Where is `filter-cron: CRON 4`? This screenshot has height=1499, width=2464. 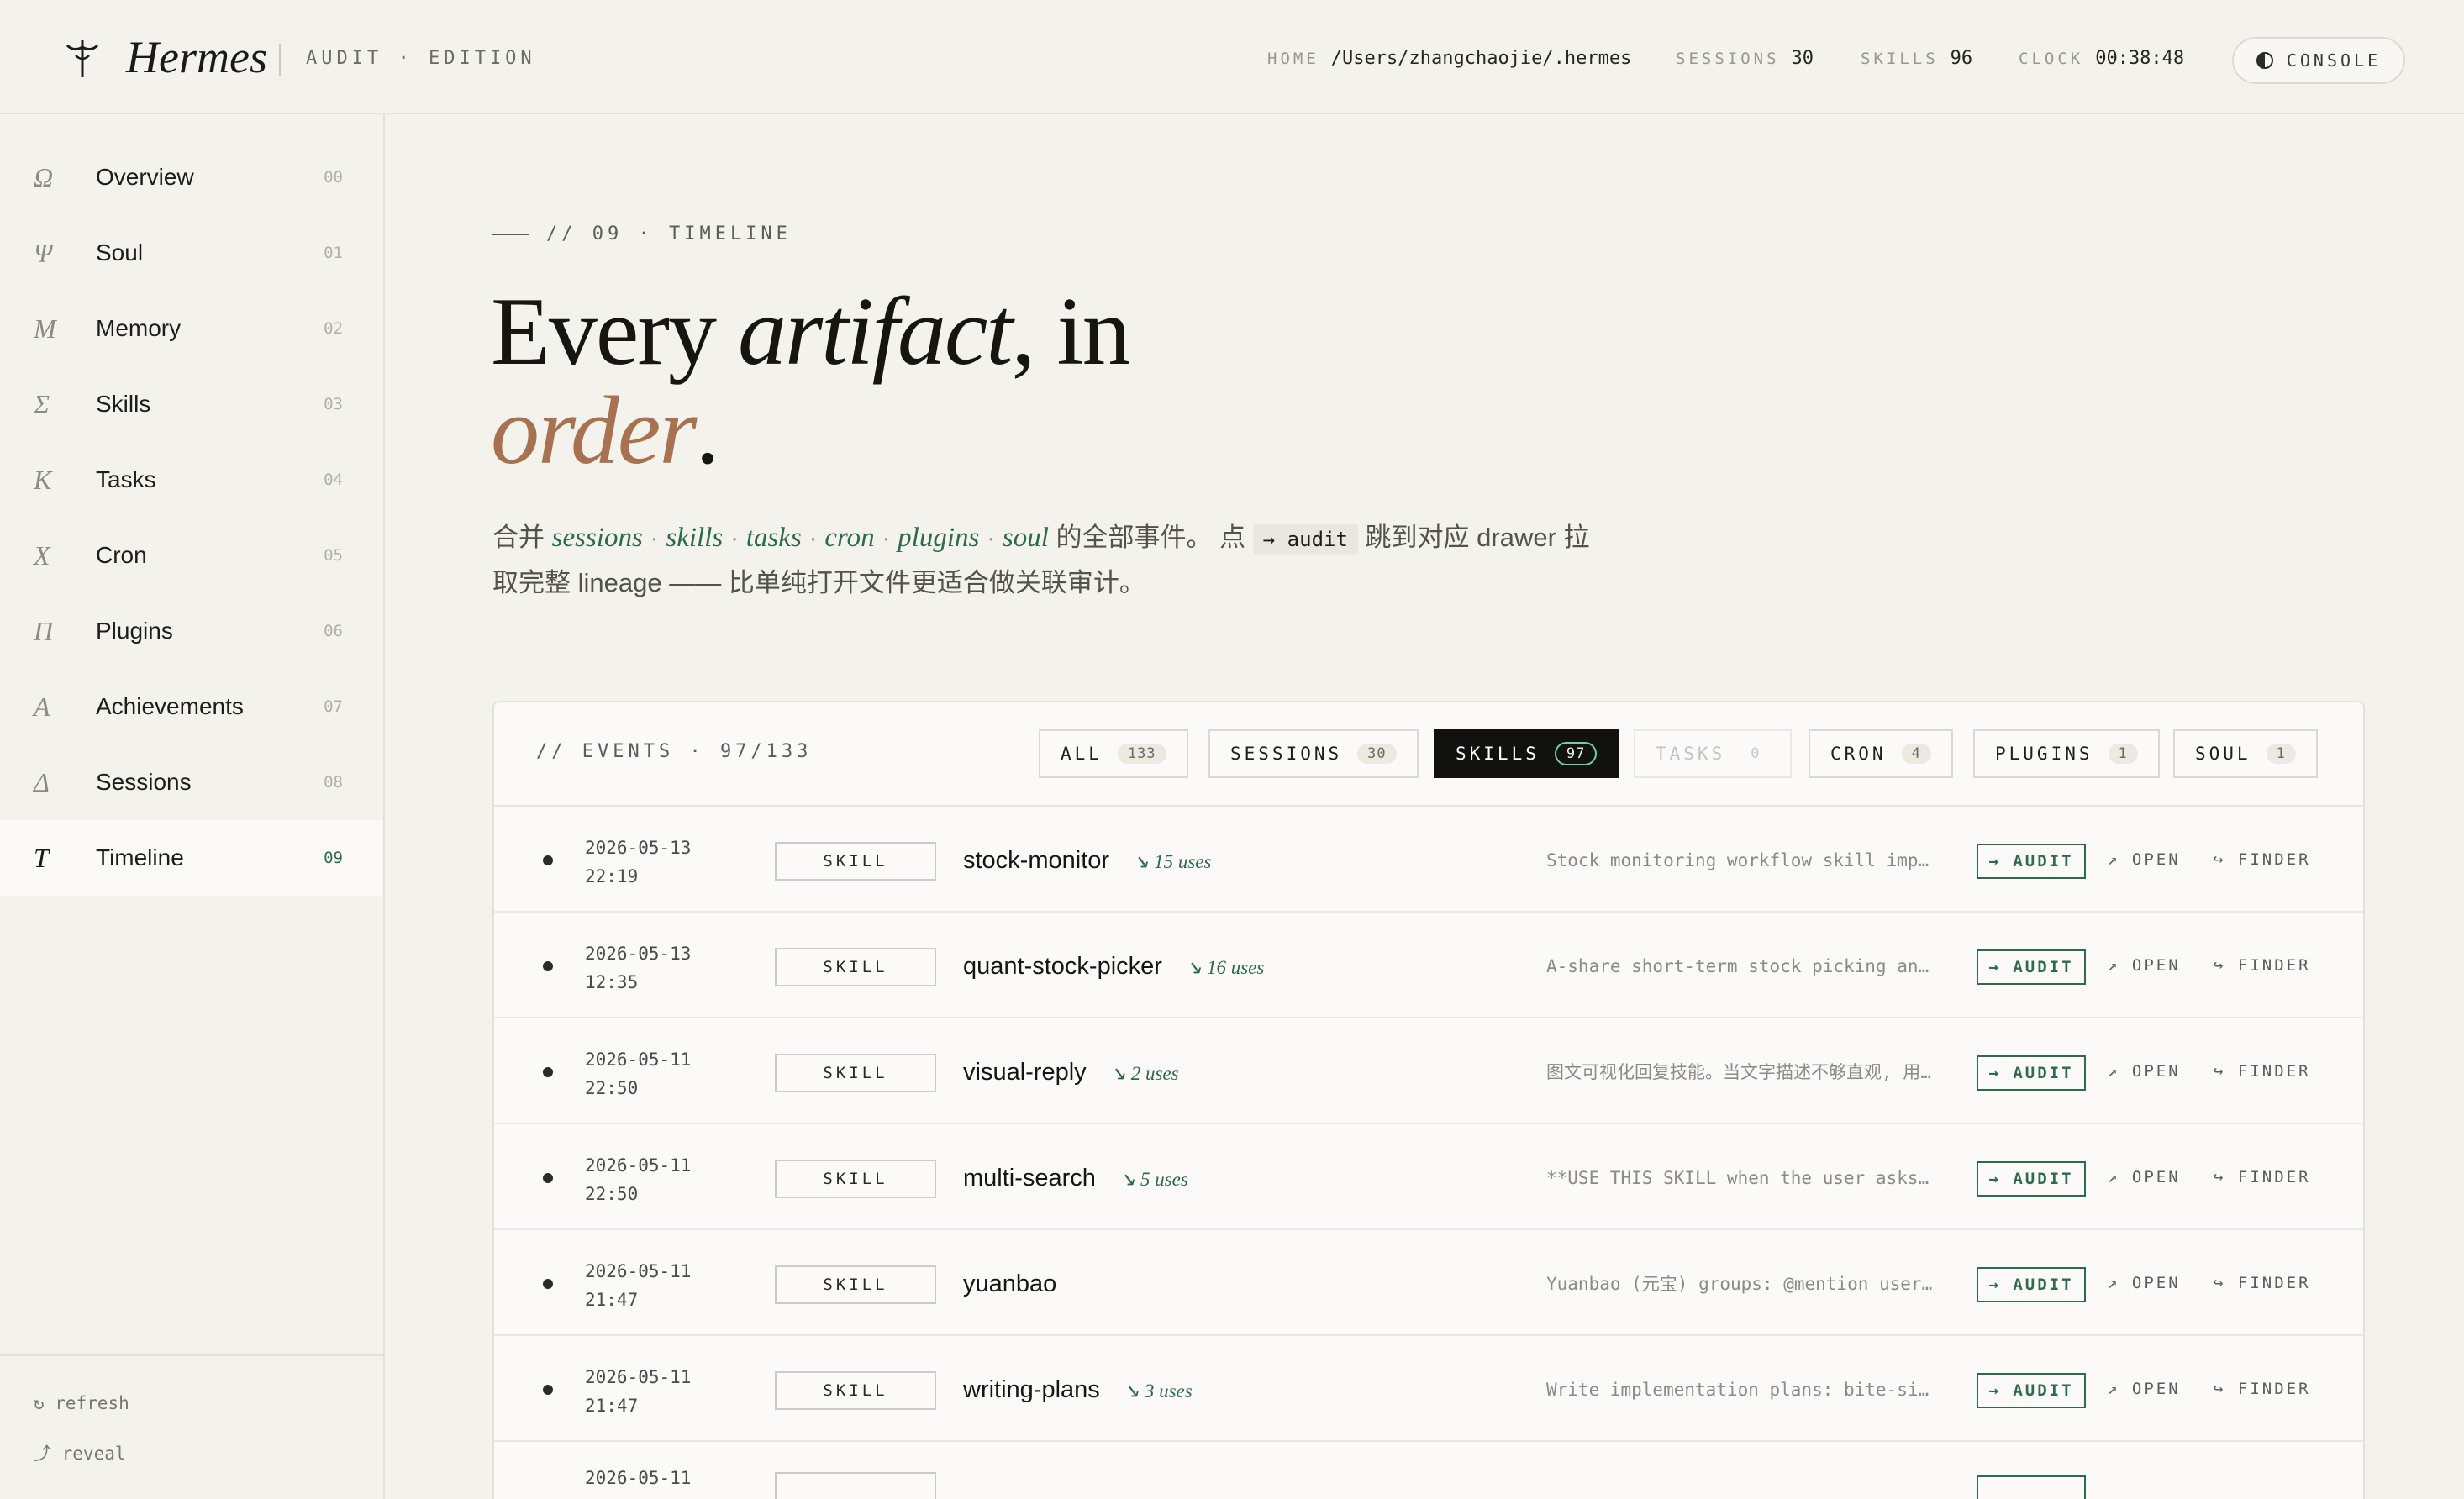 filter-cron: CRON 4 is located at coordinates (1881, 753).